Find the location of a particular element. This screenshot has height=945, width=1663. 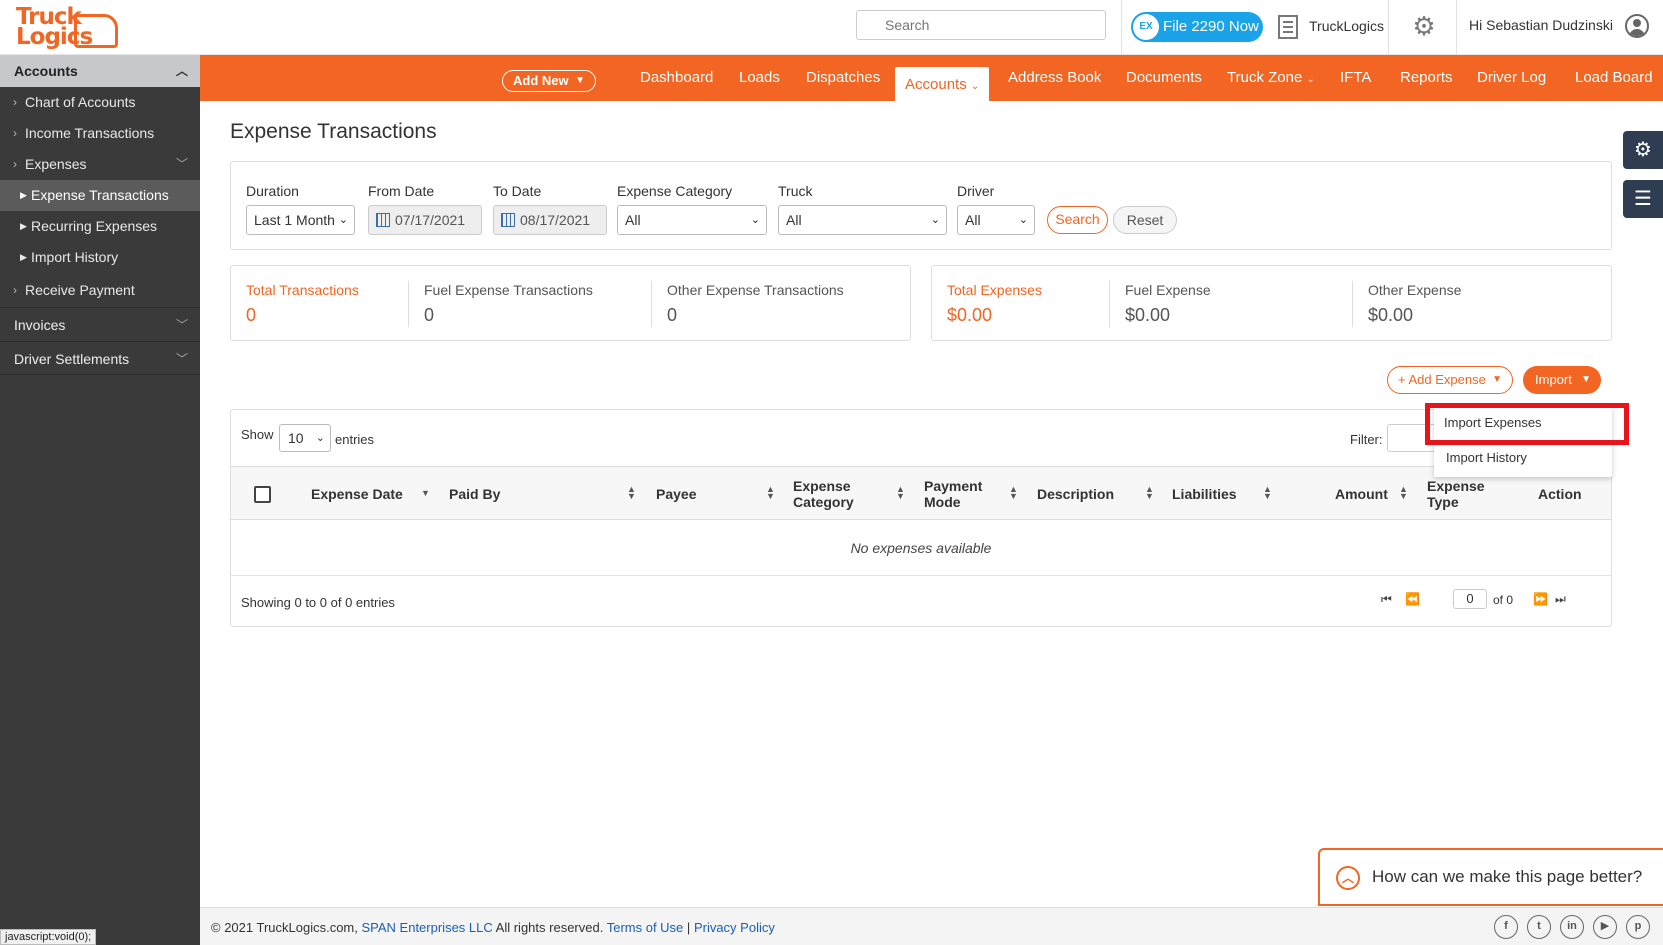

span-enterprises-link: SPAN Enterprises LLC is located at coordinates (427, 927).